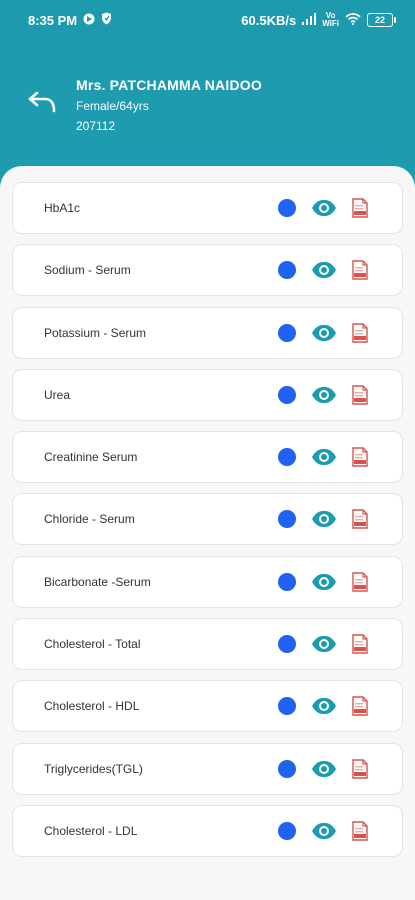 The width and height of the screenshot is (415, 900). I want to click on test-name: Sodium - Serum, so click(87, 270).